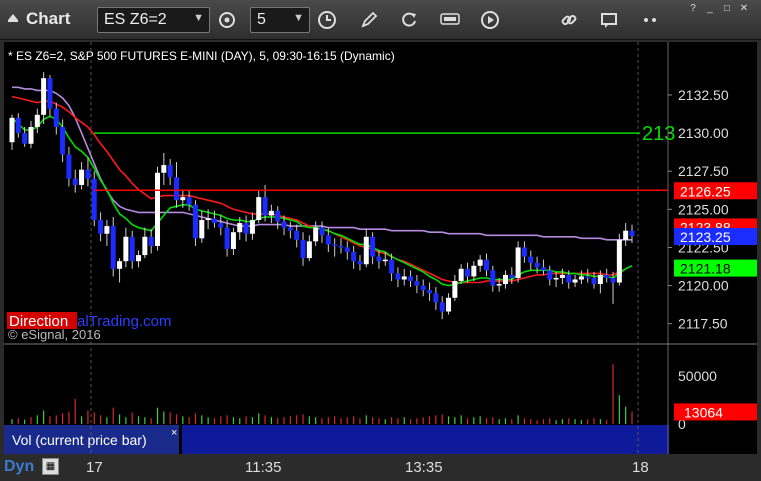 The width and height of the screenshot is (761, 481). What do you see at coordinates (50, 466) in the screenshot?
I see `calendar-icon: ▦` at bounding box center [50, 466].